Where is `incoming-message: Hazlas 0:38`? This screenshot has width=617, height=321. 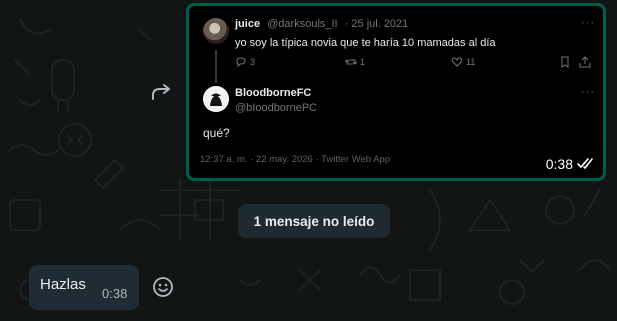 incoming-message: Hazlas 0:38 is located at coordinates (84, 287).